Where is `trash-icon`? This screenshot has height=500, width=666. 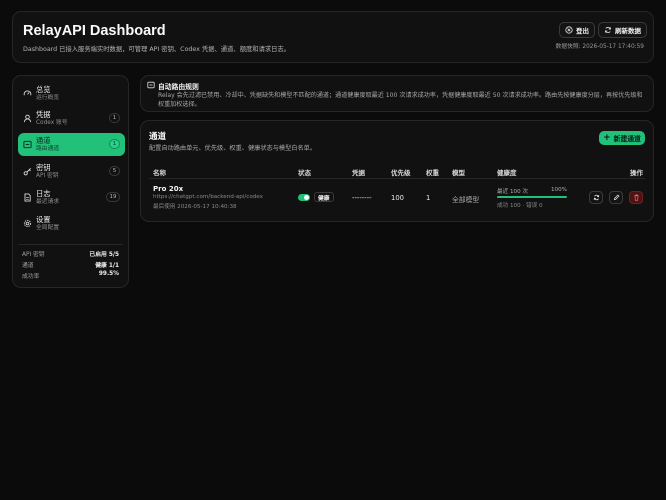 trash-icon is located at coordinates (636, 197).